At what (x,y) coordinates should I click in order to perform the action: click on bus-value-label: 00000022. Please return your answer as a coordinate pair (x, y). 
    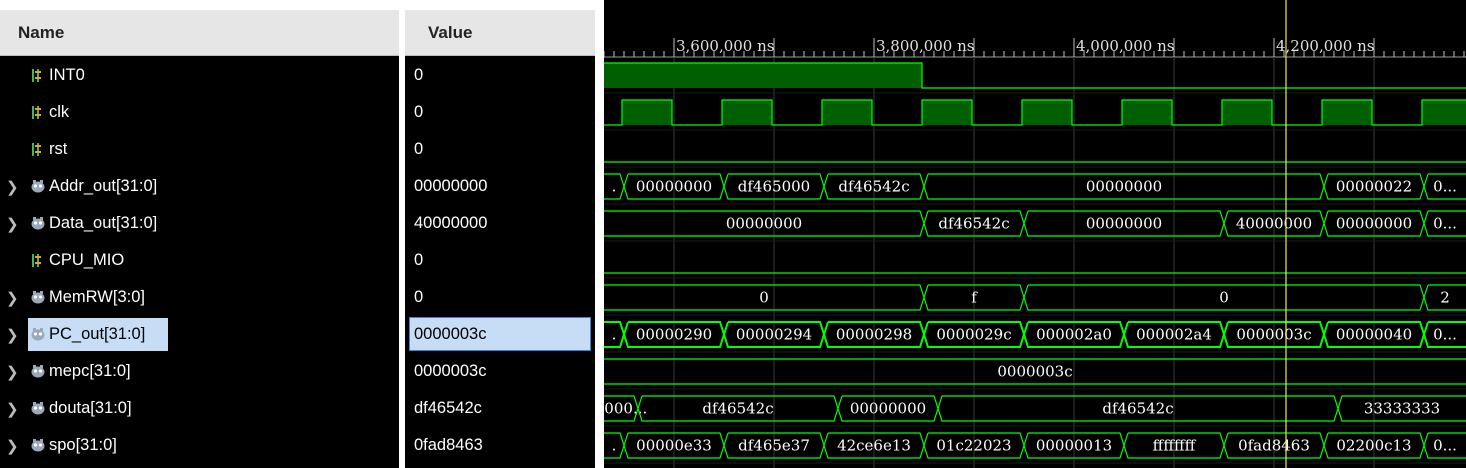
    Looking at the image, I should click on (1374, 187).